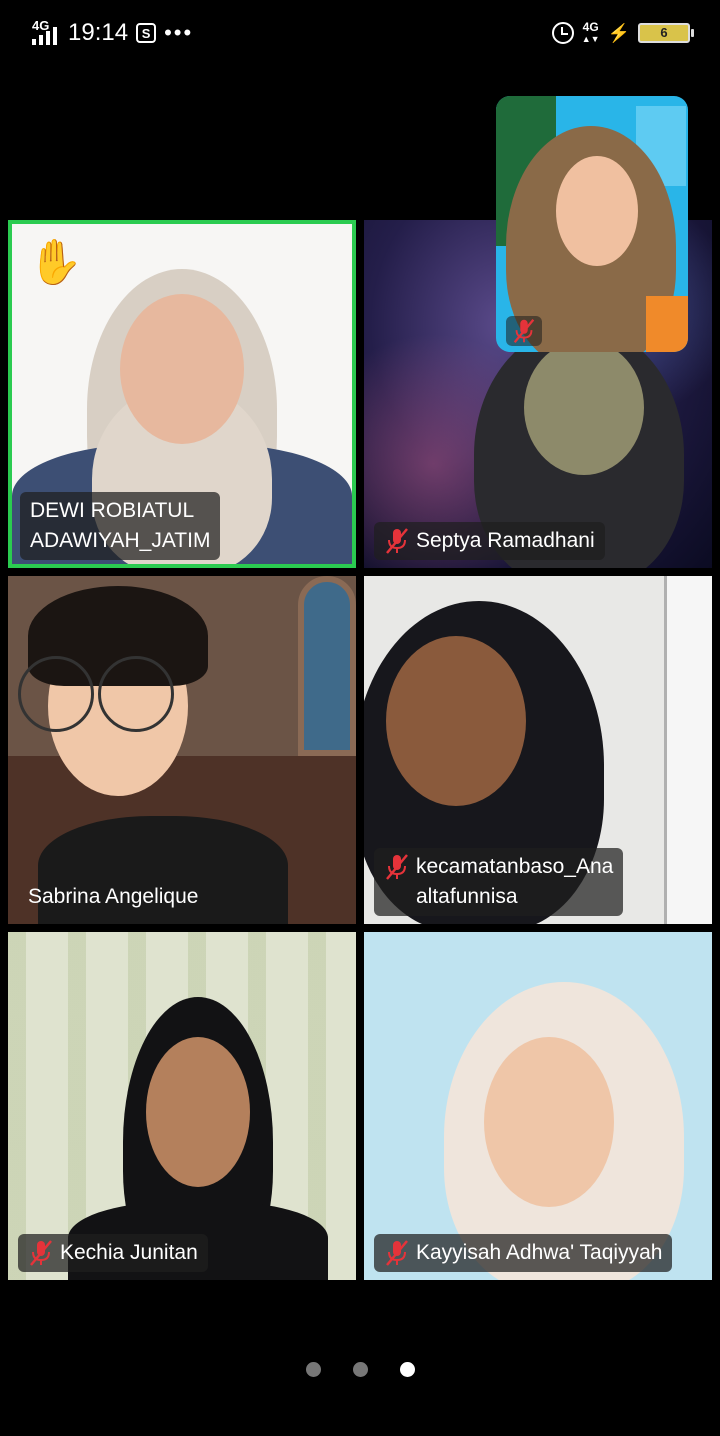 The height and width of the screenshot is (1436, 720). I want to click on network-type-right: 4G ▲▼, so click(590, 32).